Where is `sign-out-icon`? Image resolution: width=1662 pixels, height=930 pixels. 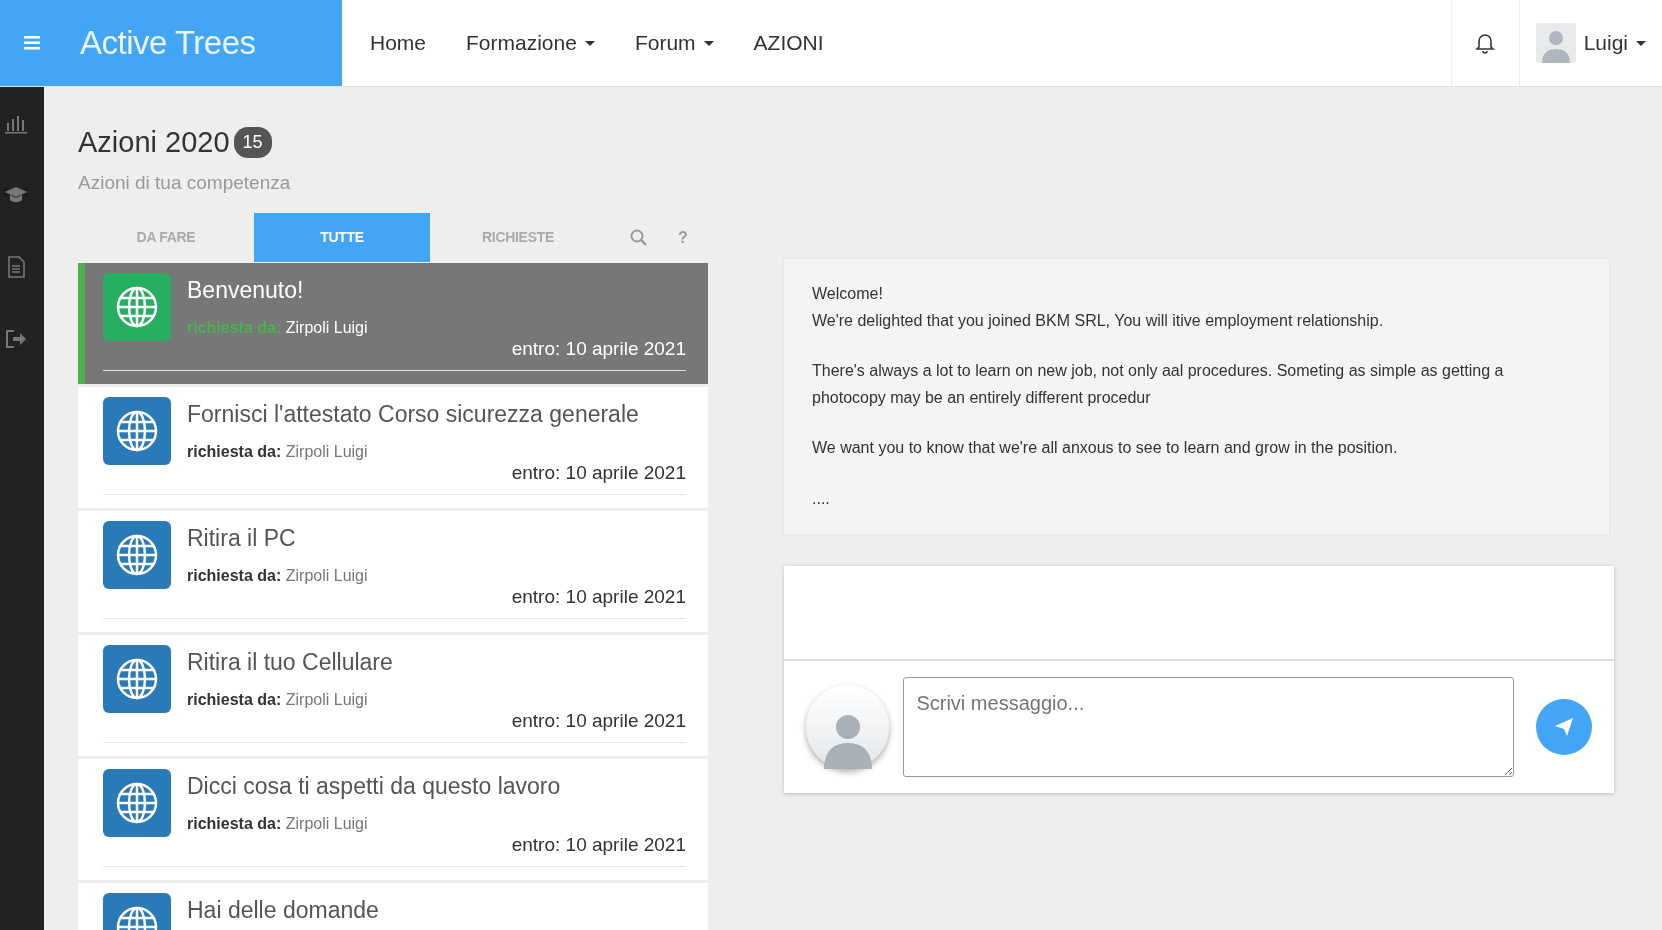
sign-out-icon is located at coordinates (16, 339).